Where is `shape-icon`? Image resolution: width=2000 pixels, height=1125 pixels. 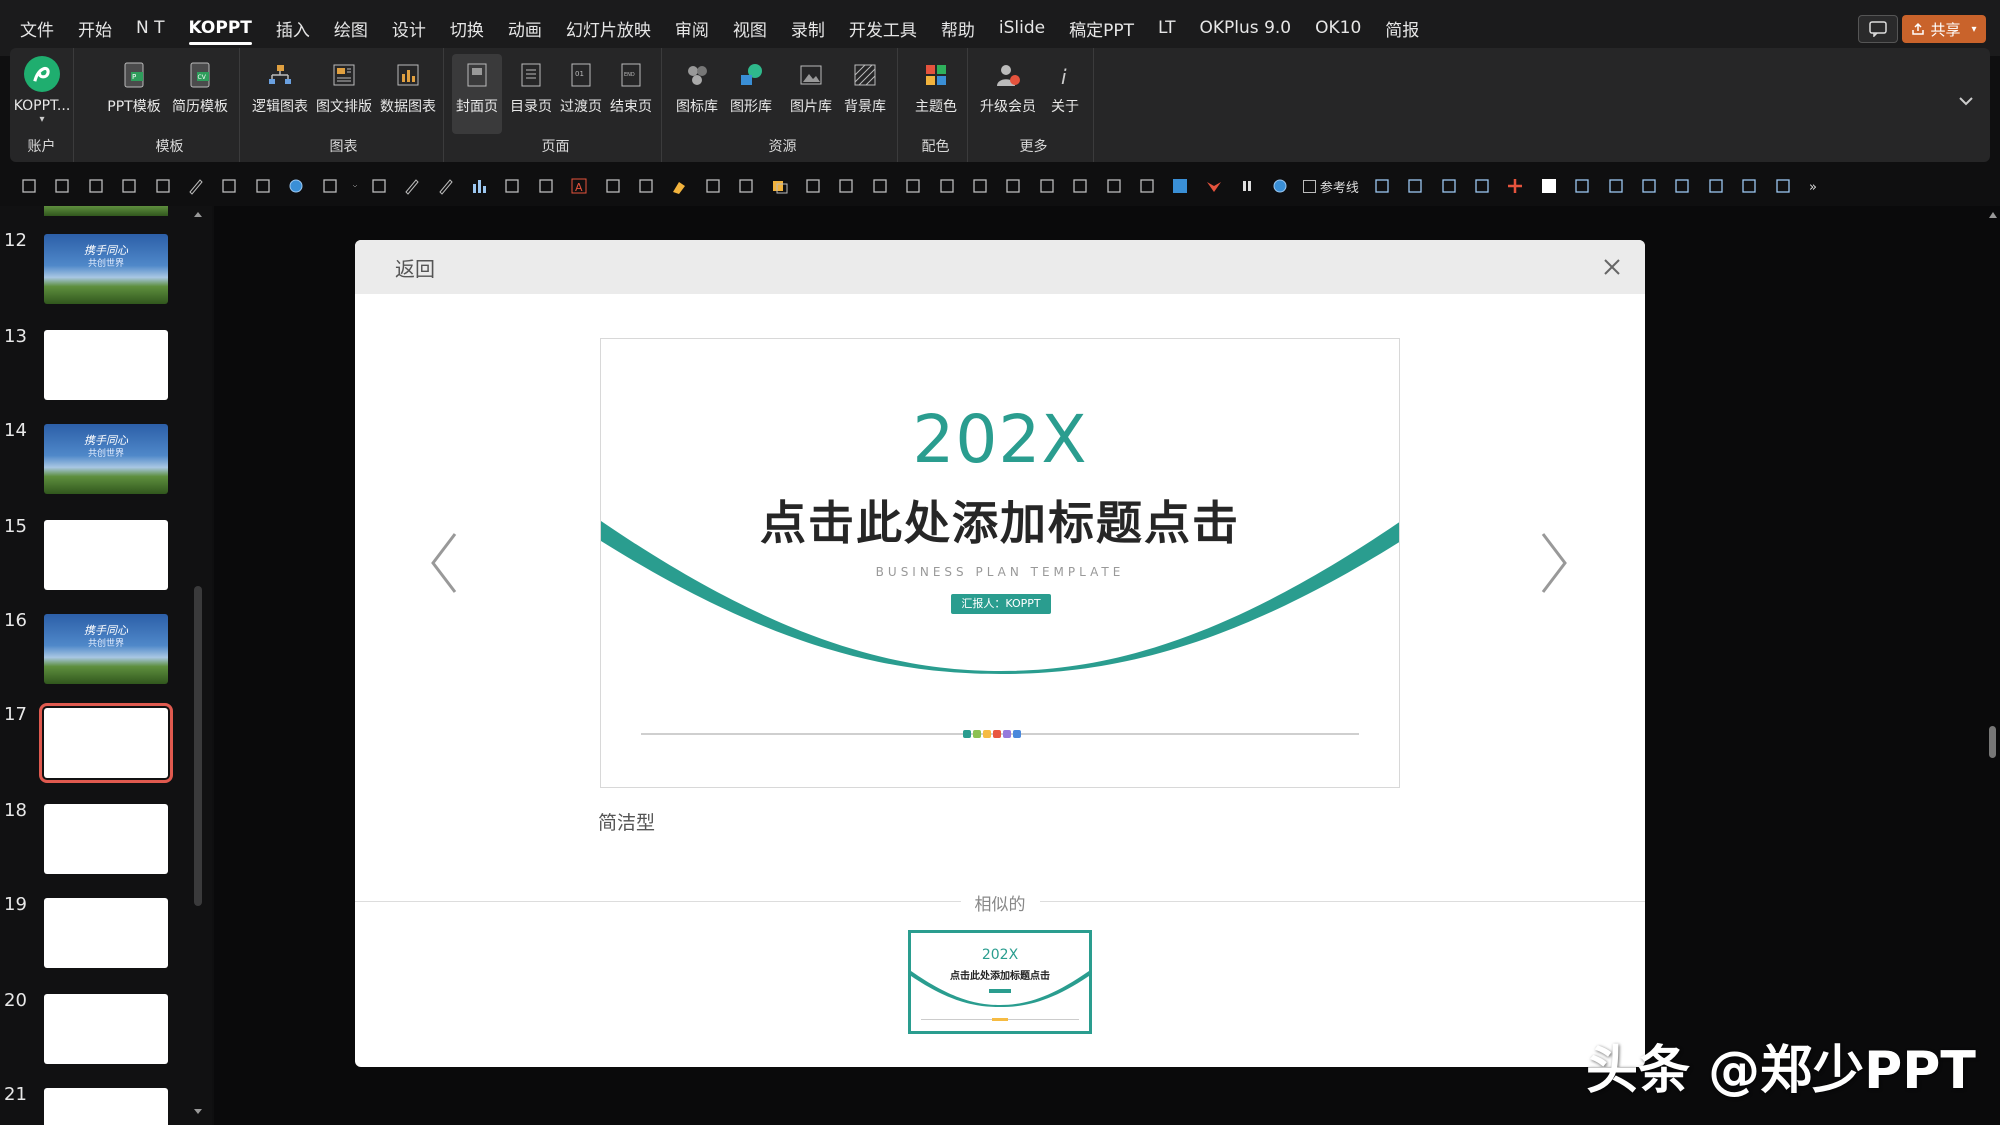
shape-icon is located at coordinates (613, 186).